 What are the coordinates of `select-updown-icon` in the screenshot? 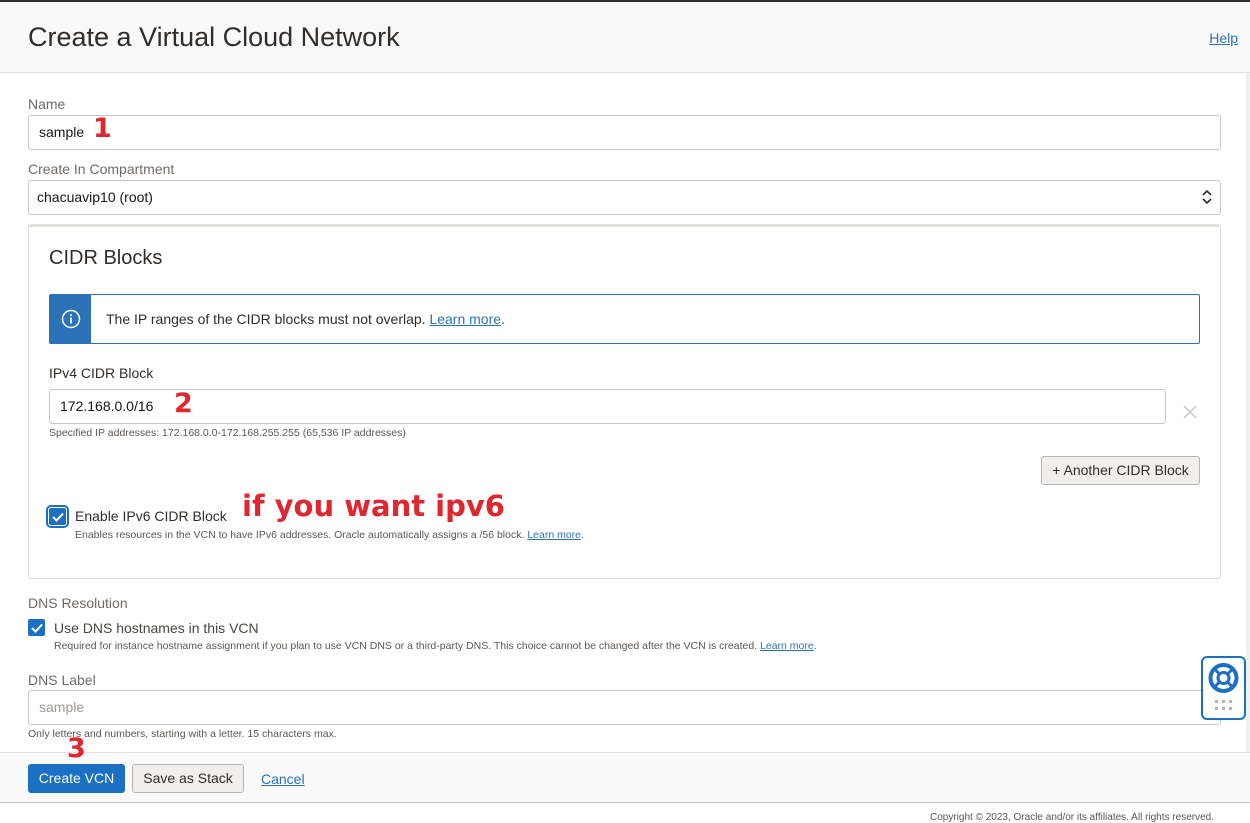 It's located at (1207, 197).